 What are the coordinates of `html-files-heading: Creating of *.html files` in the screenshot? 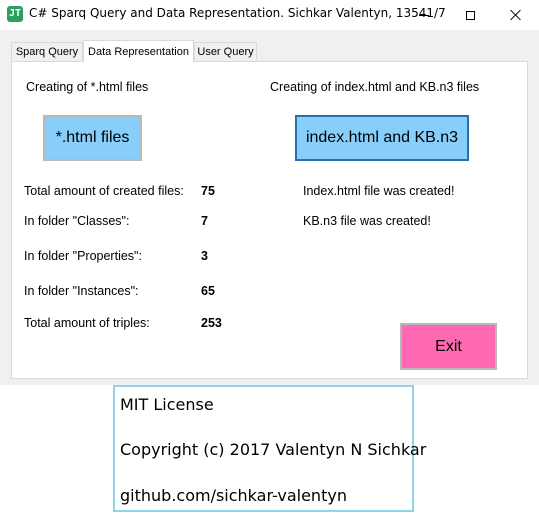 It's located at (87, 87).